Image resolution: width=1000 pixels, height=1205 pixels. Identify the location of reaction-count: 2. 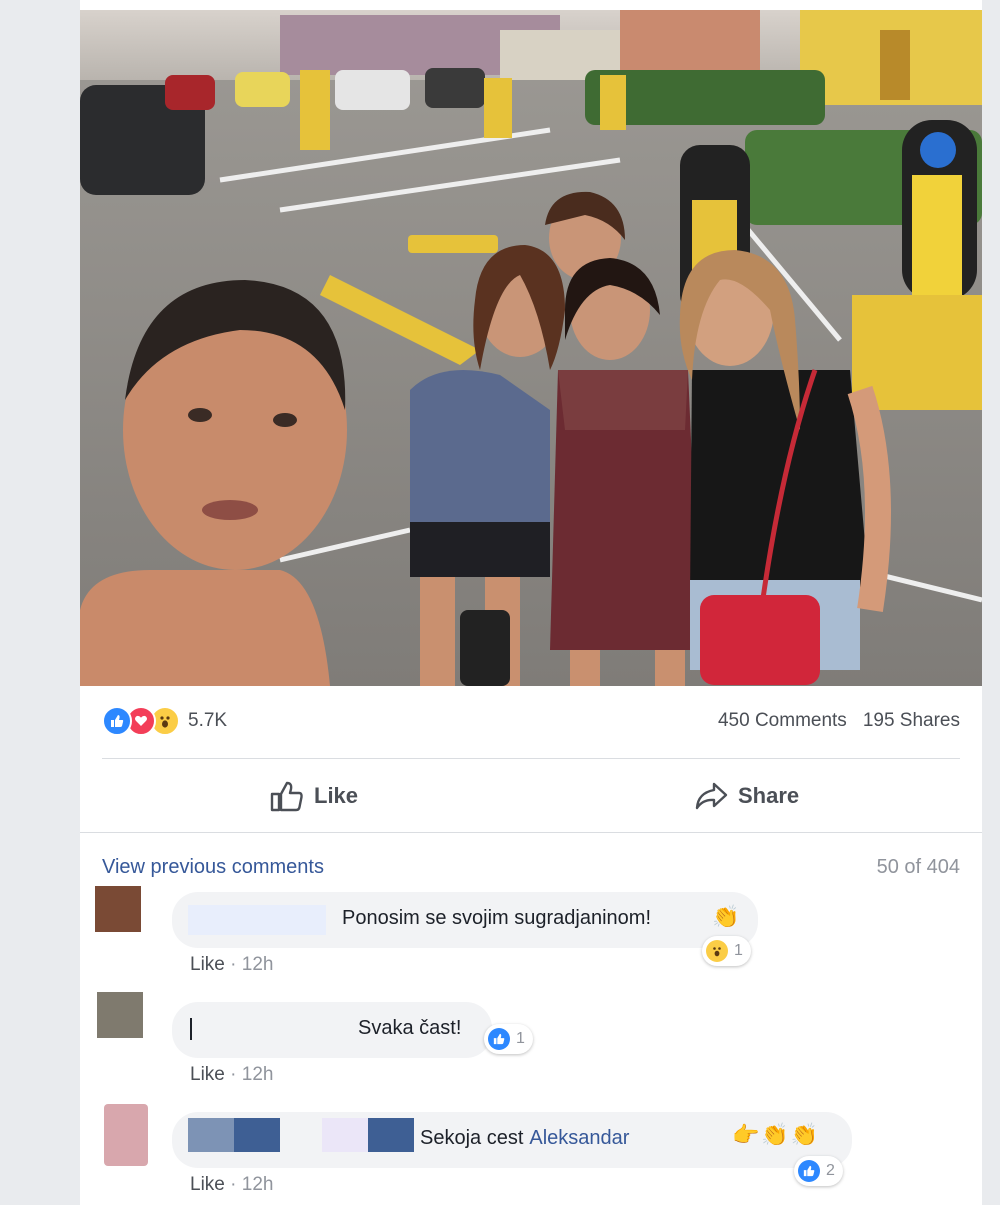
(830, 1170).